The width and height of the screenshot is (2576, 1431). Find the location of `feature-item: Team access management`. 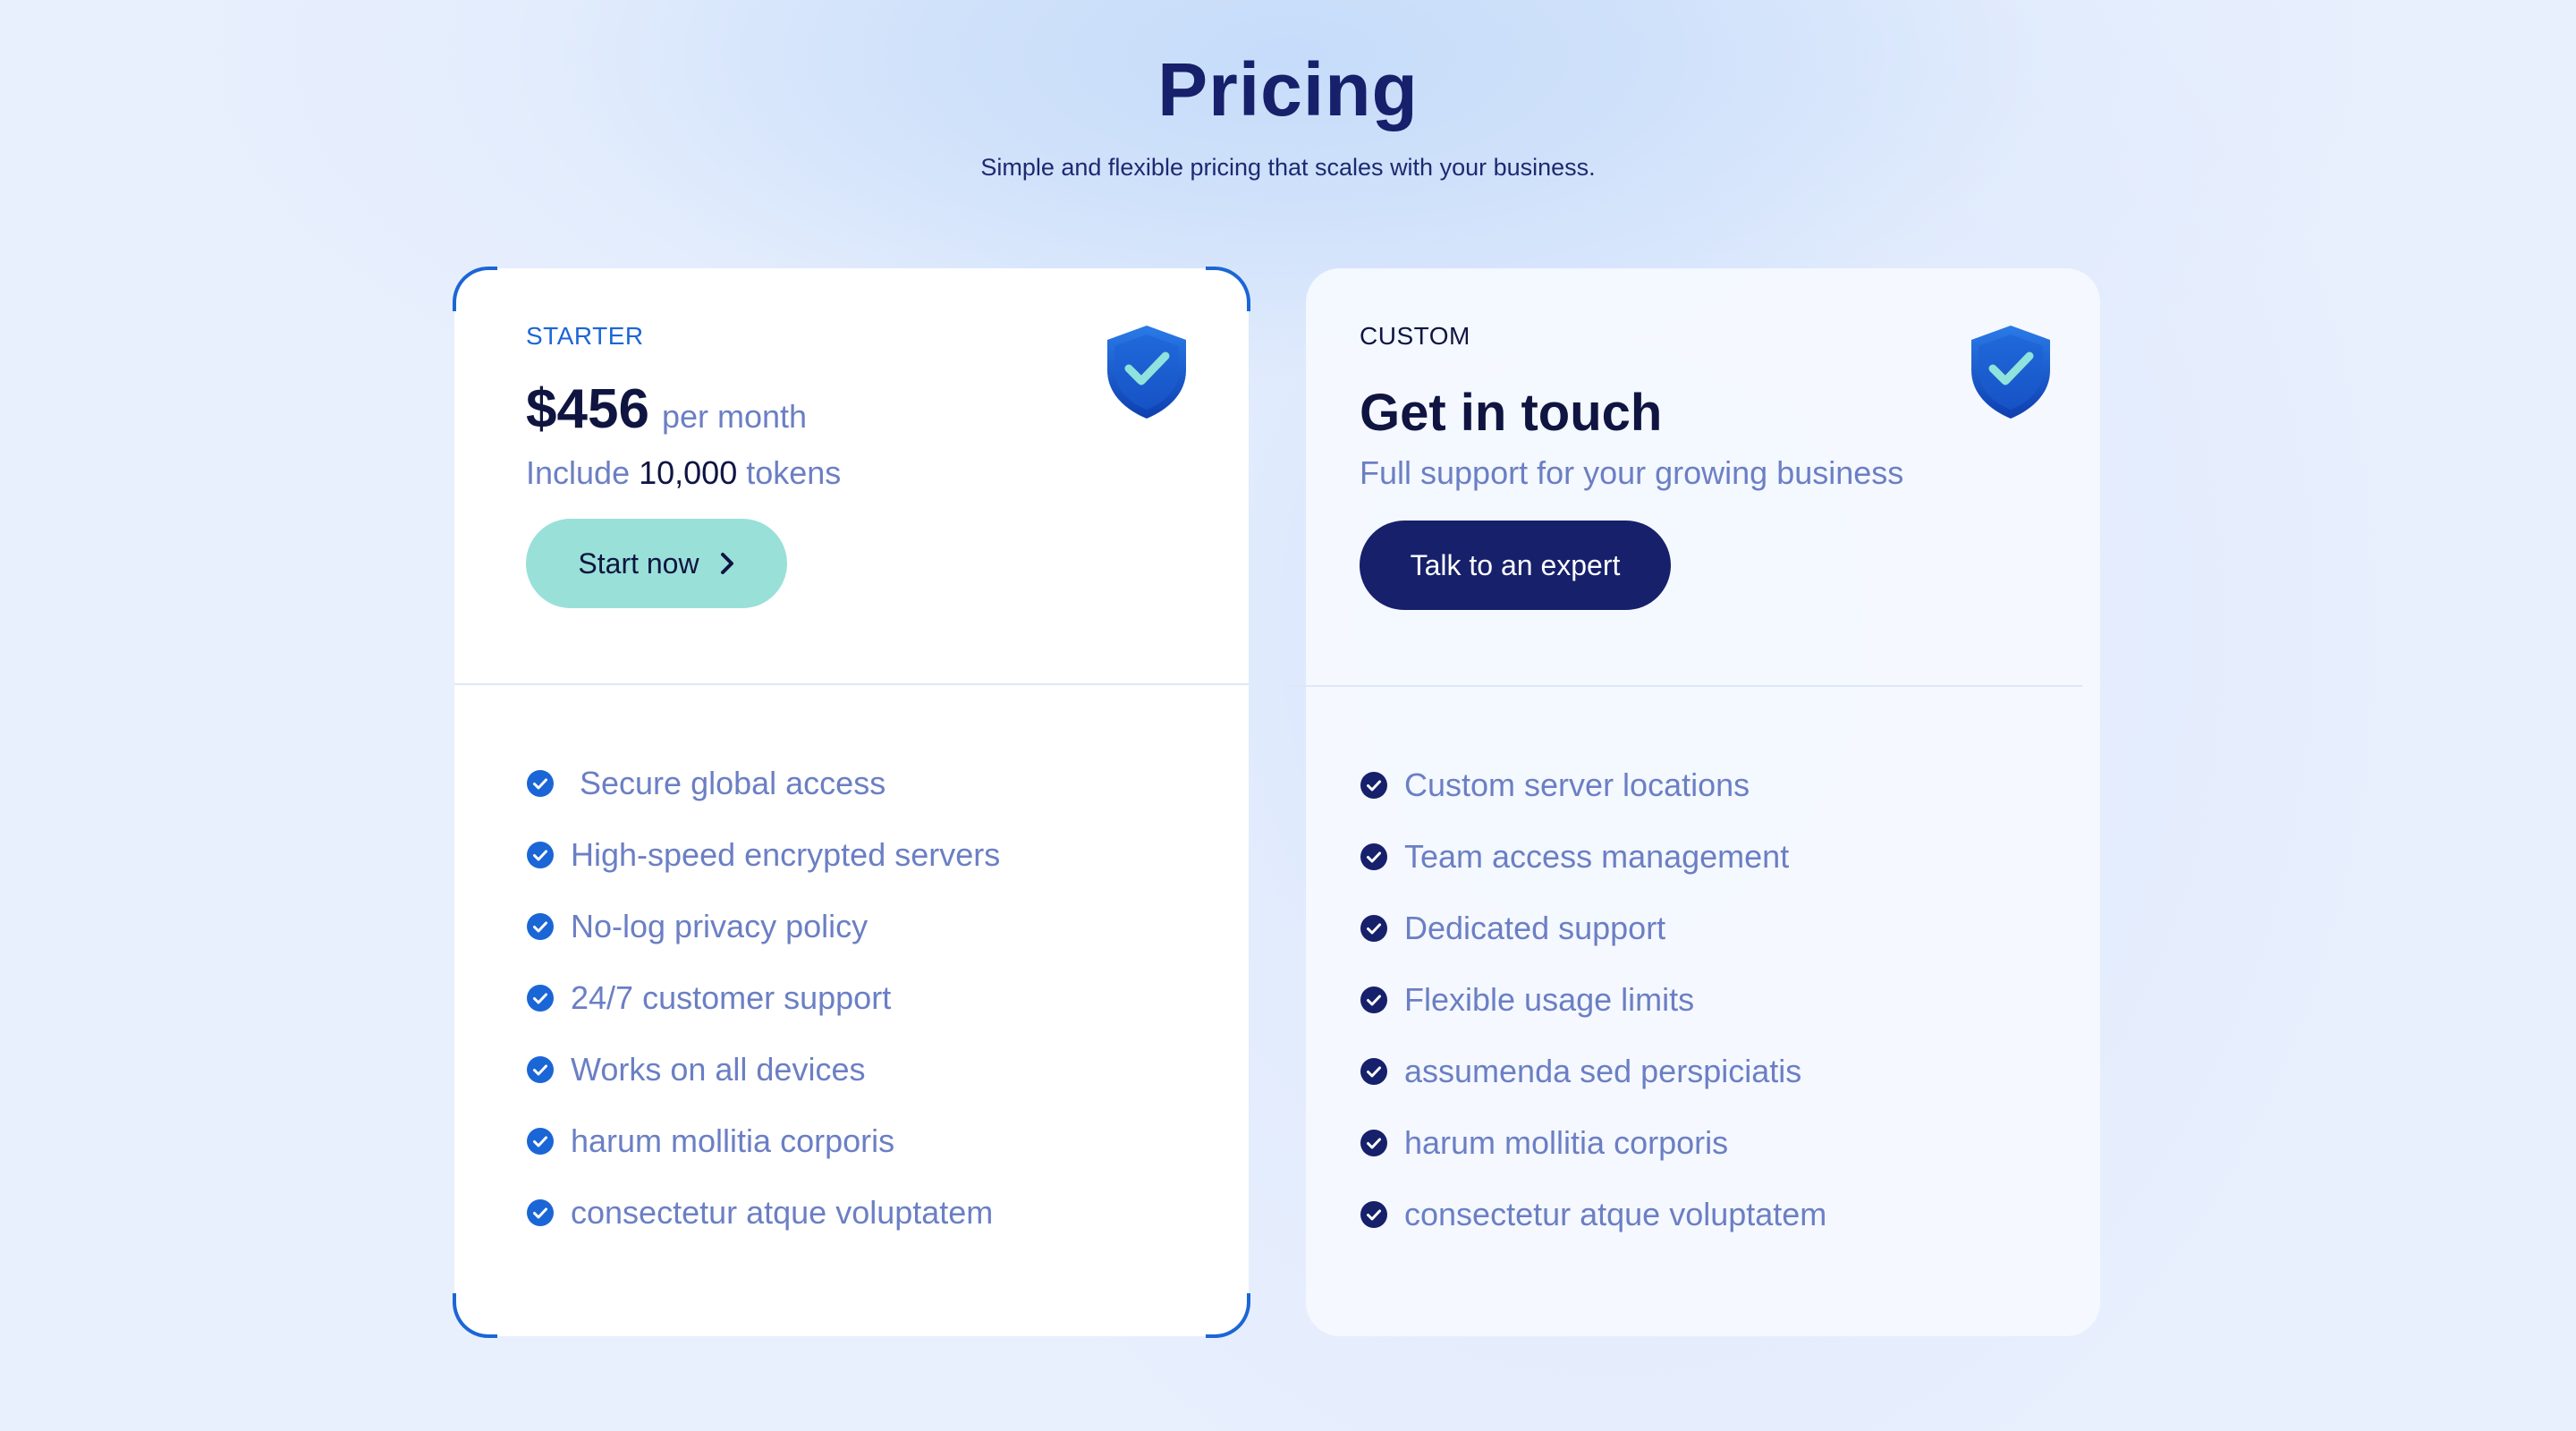

feature-item: Team access management is located at coordinates (1593, 857).